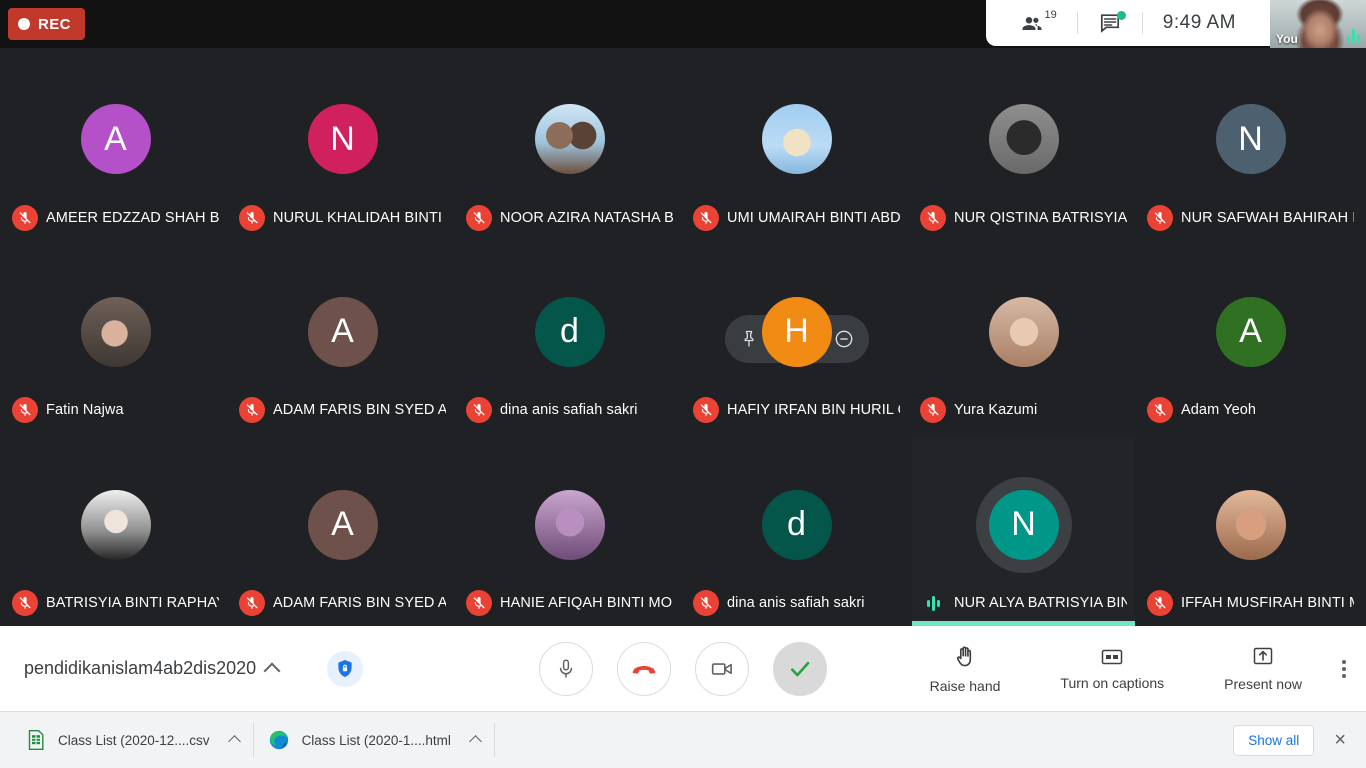  Describe the element at coordinates (965, 669) in the screenshot. I see `raise-hand-button: Raise hand` at that location.